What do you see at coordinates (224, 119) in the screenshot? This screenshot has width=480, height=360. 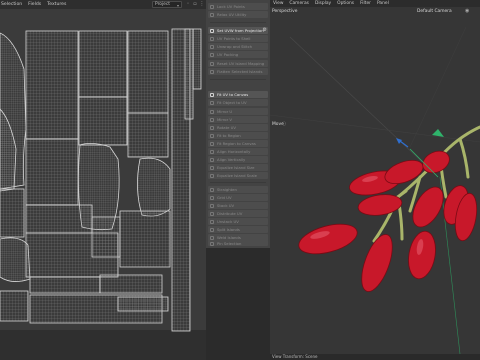 I see `palette-item-label: Mirror V` at bounding box center [224, 119].